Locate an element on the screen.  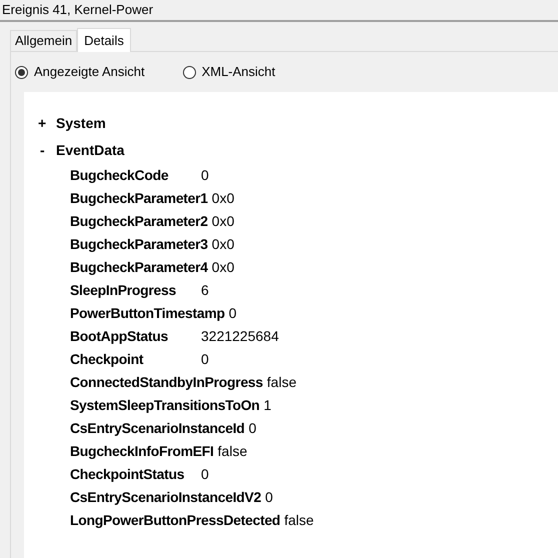
field-name: CheckpointStatus is located at coordinates (128, 474).